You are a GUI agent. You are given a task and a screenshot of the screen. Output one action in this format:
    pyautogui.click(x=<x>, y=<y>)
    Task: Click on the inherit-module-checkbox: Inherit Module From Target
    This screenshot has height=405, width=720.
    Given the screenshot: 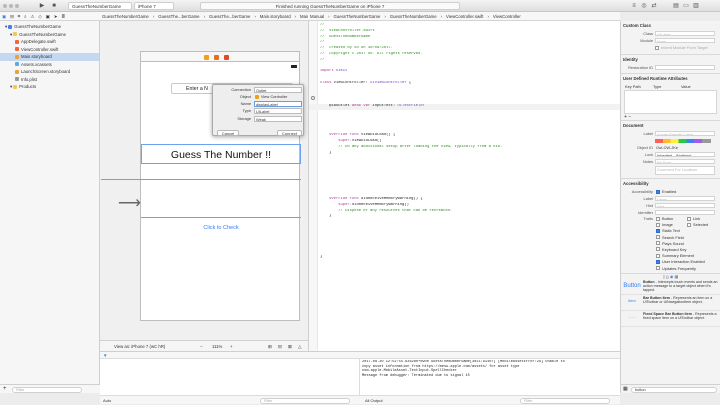 What is the action you would take?
    pyautogui.click(x=681, y=47)
    